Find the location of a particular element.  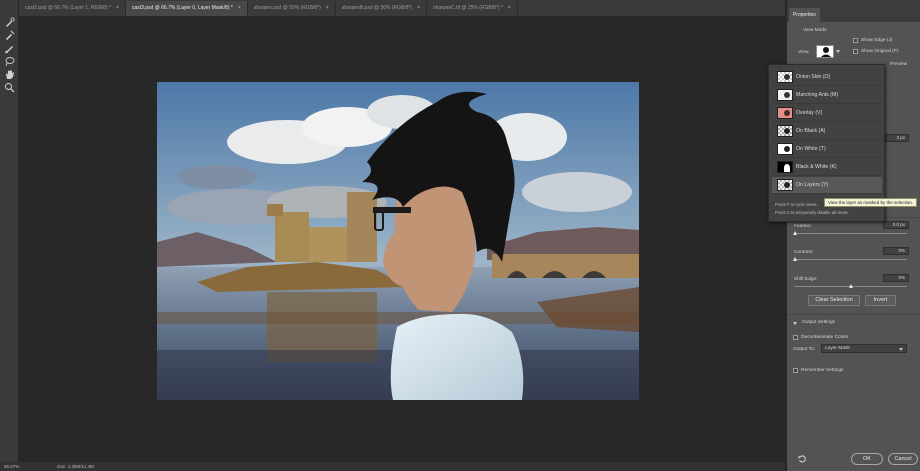

divider is located at coordinates (853, 314).